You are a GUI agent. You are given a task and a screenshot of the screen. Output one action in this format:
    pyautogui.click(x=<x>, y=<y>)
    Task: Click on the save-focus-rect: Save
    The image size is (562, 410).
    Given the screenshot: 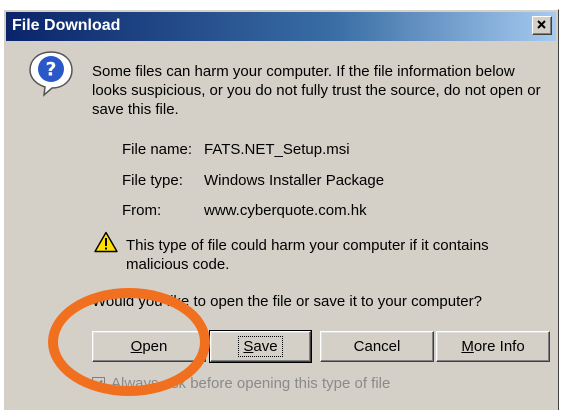 What is the action you would take?
    pyautogui.click(x=260, y=346)
    